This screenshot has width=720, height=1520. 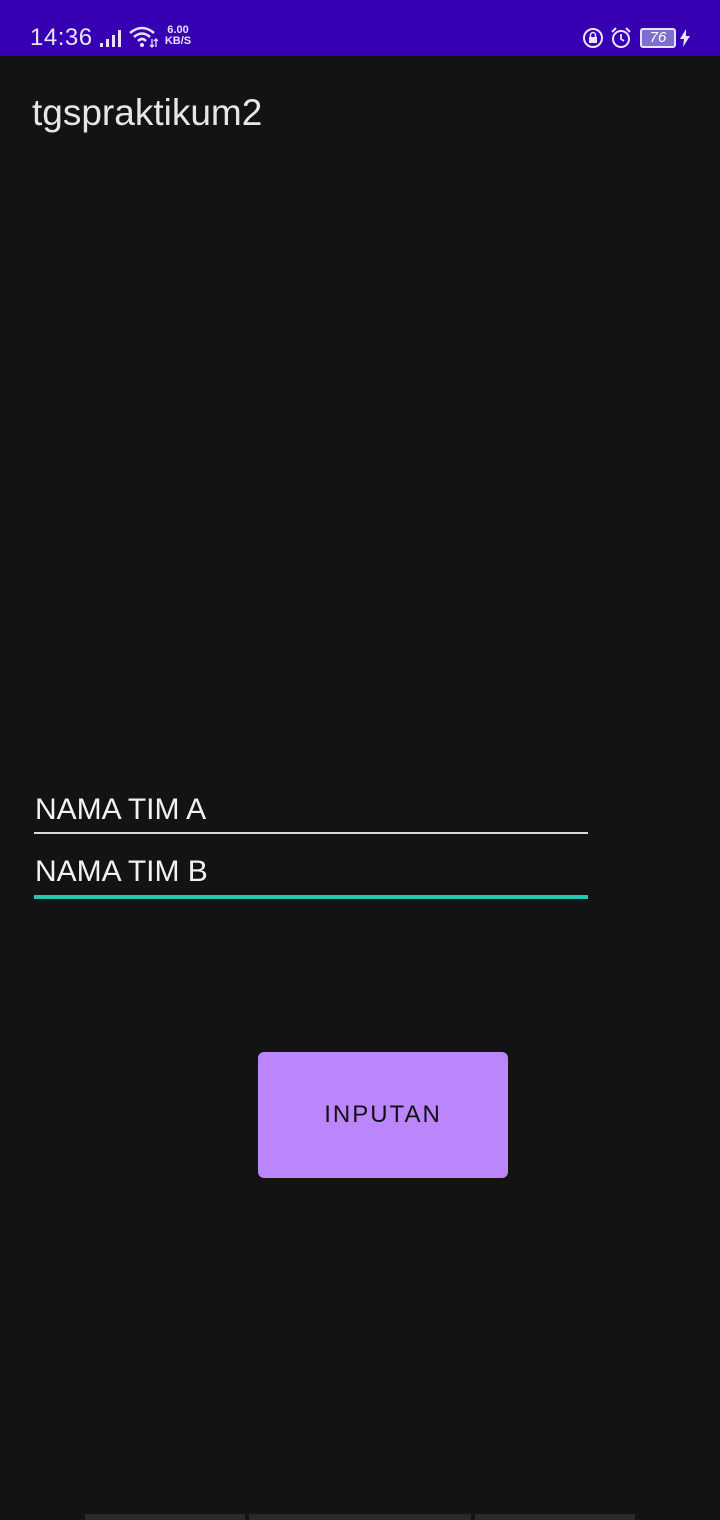 I want to click on network-speed: 6.00 KB/S, so click(x=178, y=36).